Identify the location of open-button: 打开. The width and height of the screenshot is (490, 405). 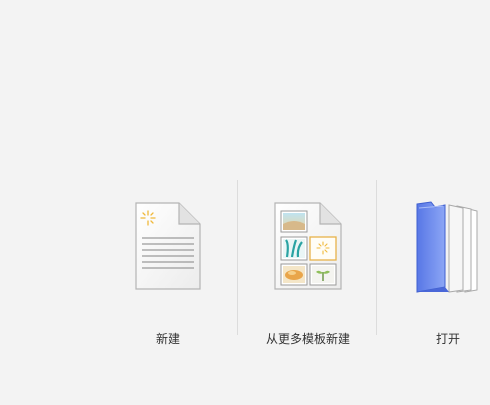
(435, 272).